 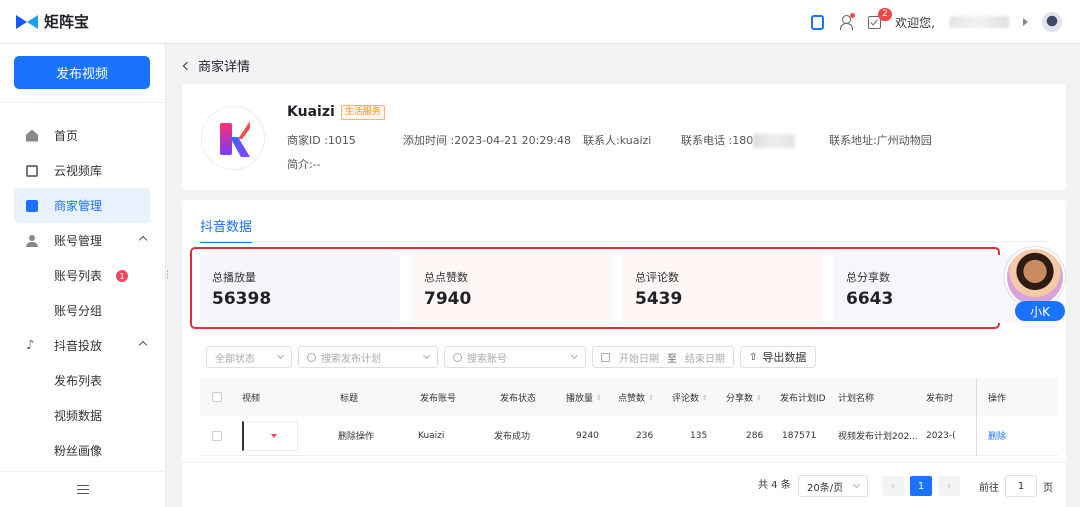 What do you see at coordinates (67, 22) in the screenshot?
I see `app-name: 矩阵宝` at bounding box center [67, 22].